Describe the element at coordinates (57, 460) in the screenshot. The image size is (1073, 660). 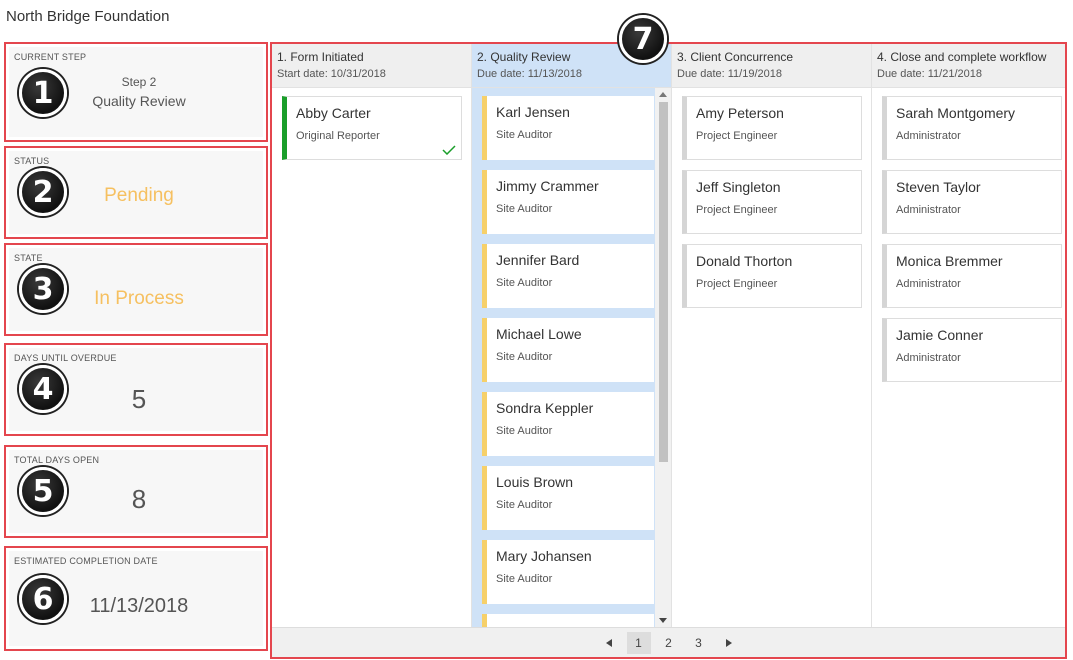
I see `total-days-open-label: TOTAL DAYS OPEN` at that location.